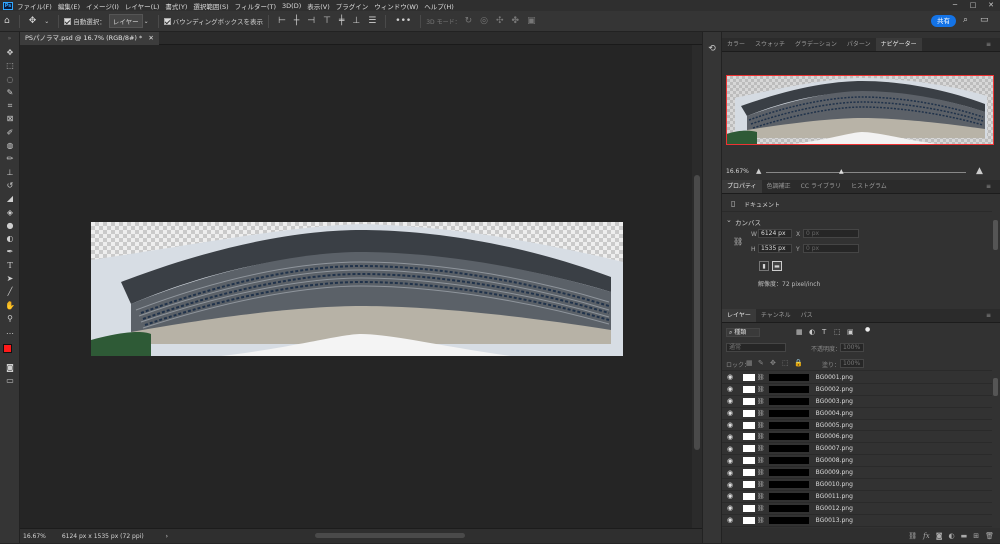 Image resolution: width=1000 pixels, height=544 pixels. I want to click on spot-heal-tool-icon: ◍, so click(10, 145).